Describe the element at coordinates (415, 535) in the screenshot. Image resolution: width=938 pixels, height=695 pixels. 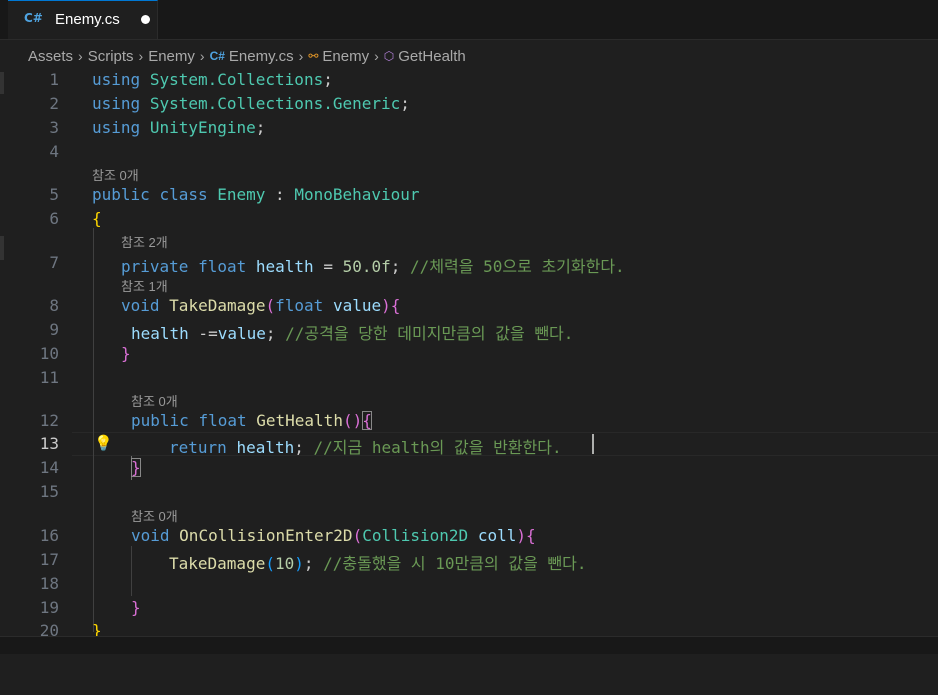
I see `class-name: Collision2D` at that location.